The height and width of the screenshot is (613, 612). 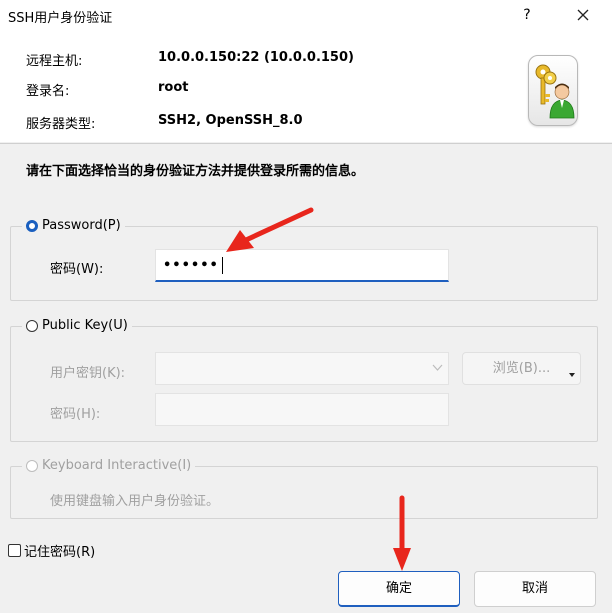 I want to click on login-name-value: root, so click(x=173, y=87).